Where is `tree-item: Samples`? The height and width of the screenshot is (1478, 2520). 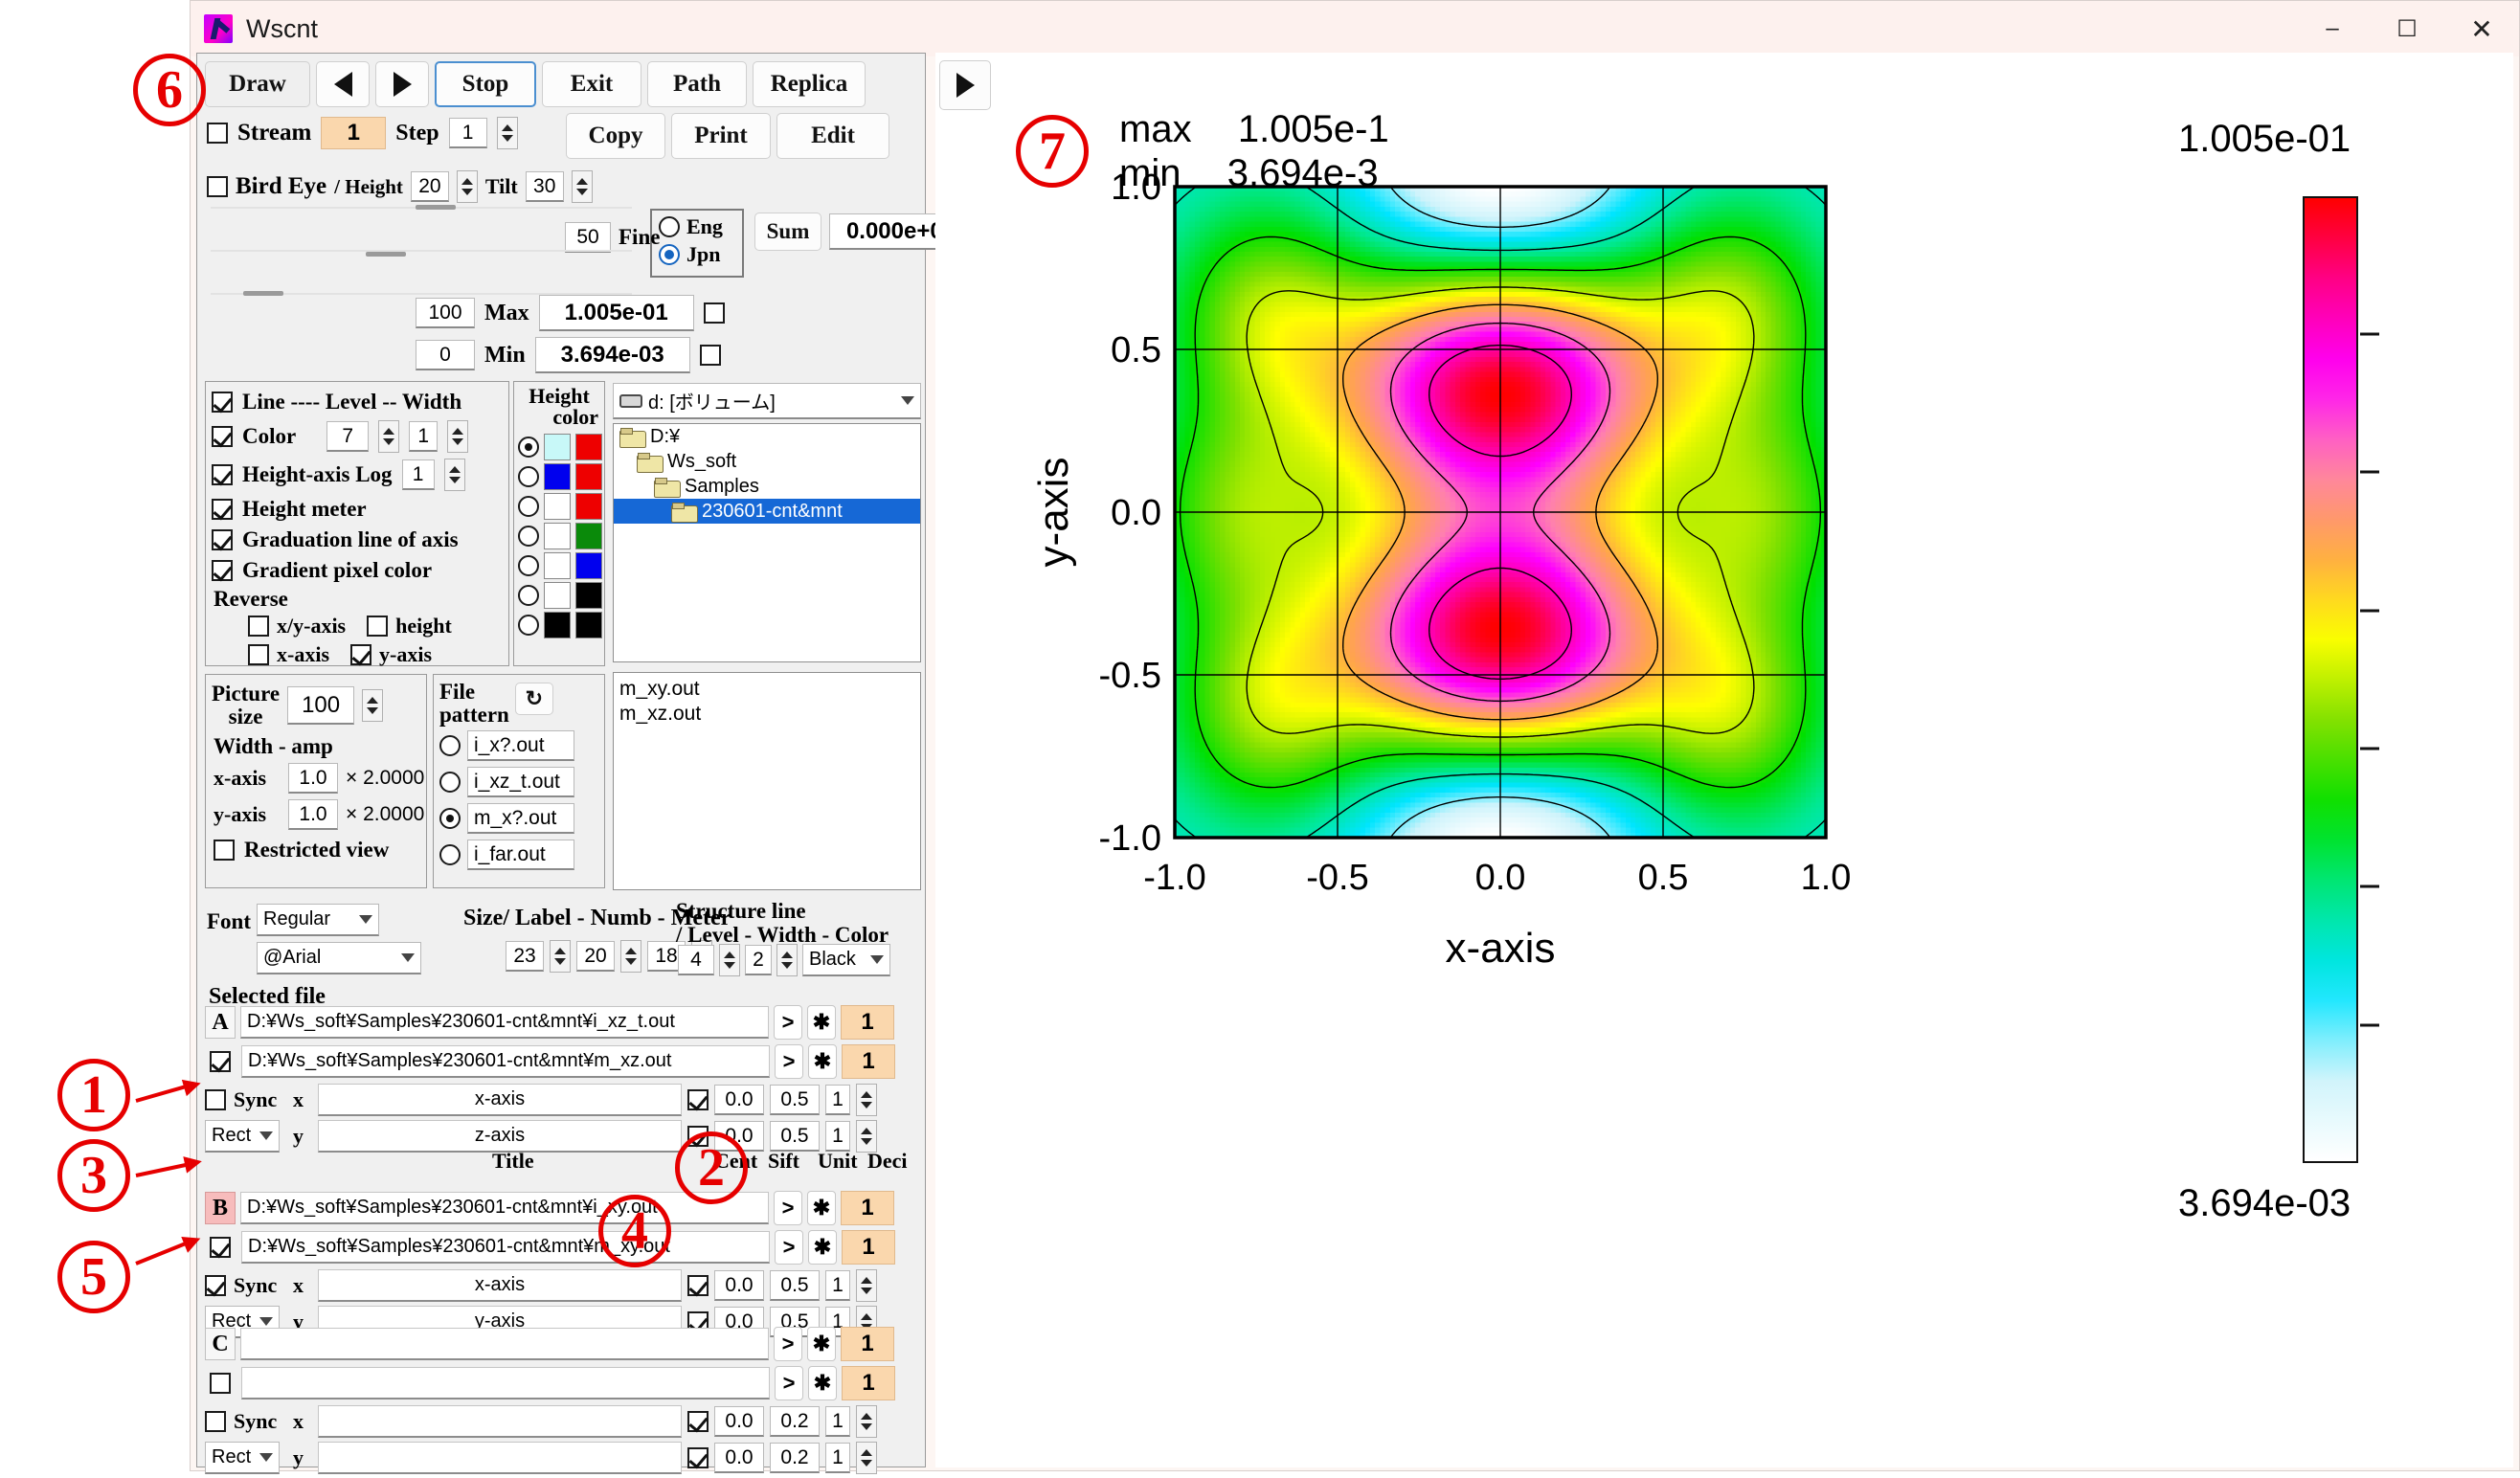
tree-item: Samples is located at coordinates (767, 487).